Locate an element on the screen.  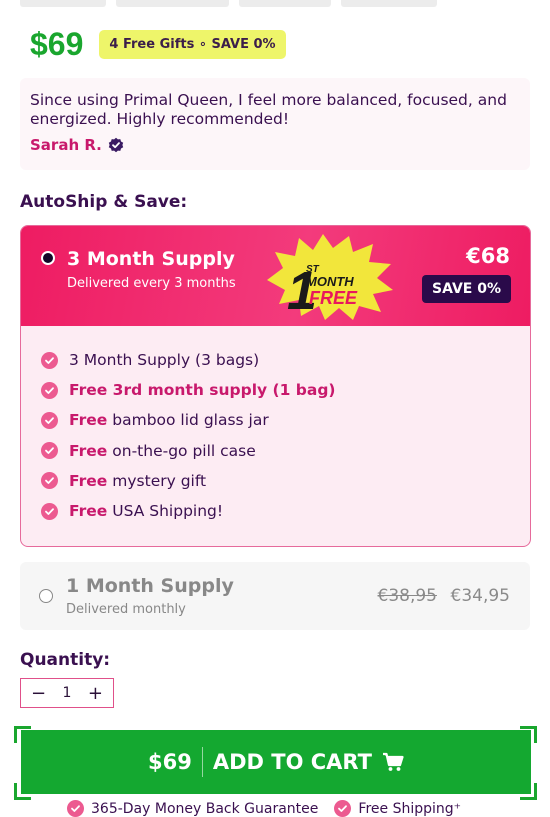
feature-highlight: Free 3rd month supply (1 bag) is located at coordinates (202, 390).